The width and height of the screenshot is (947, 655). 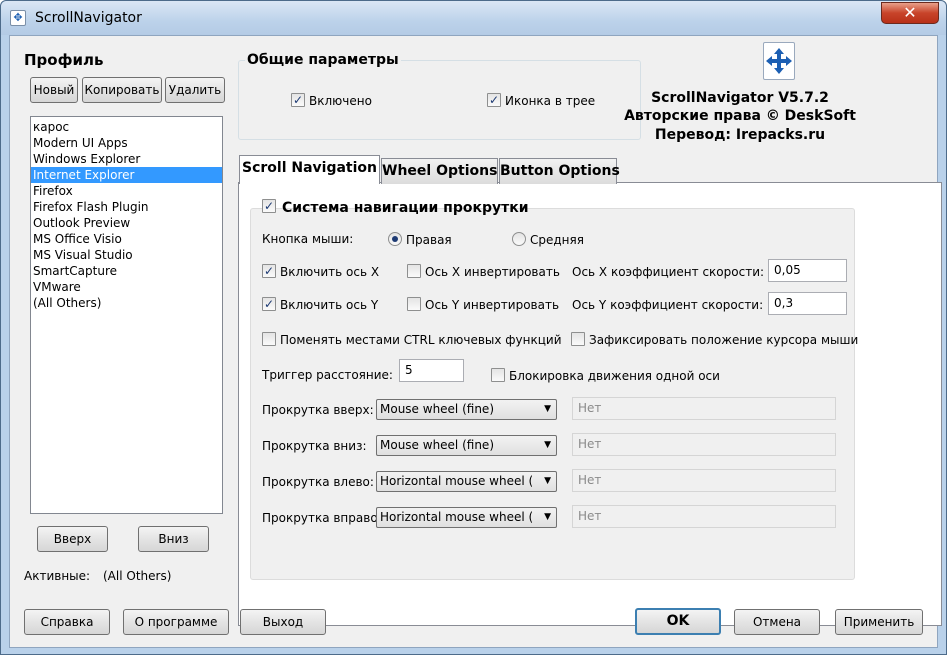 I want to click on scroll-right-select: Horizontal mouse wheel (fi ▼, so click(x=466, y=517).